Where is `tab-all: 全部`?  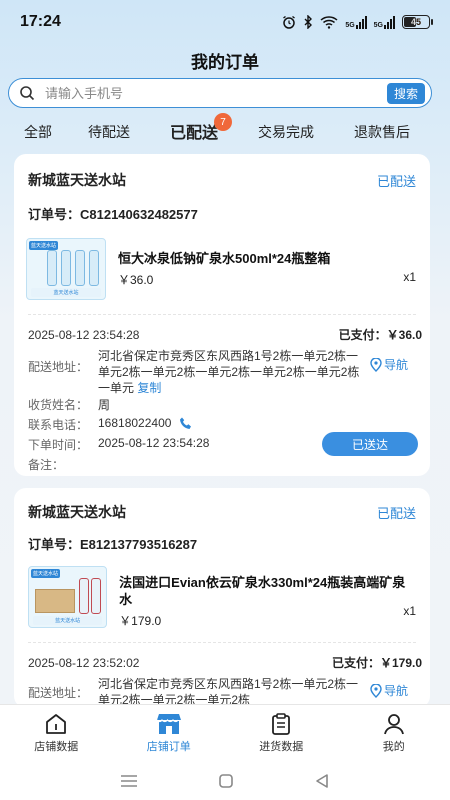
tab-all: 全部 is located at coordinates (38, 132).